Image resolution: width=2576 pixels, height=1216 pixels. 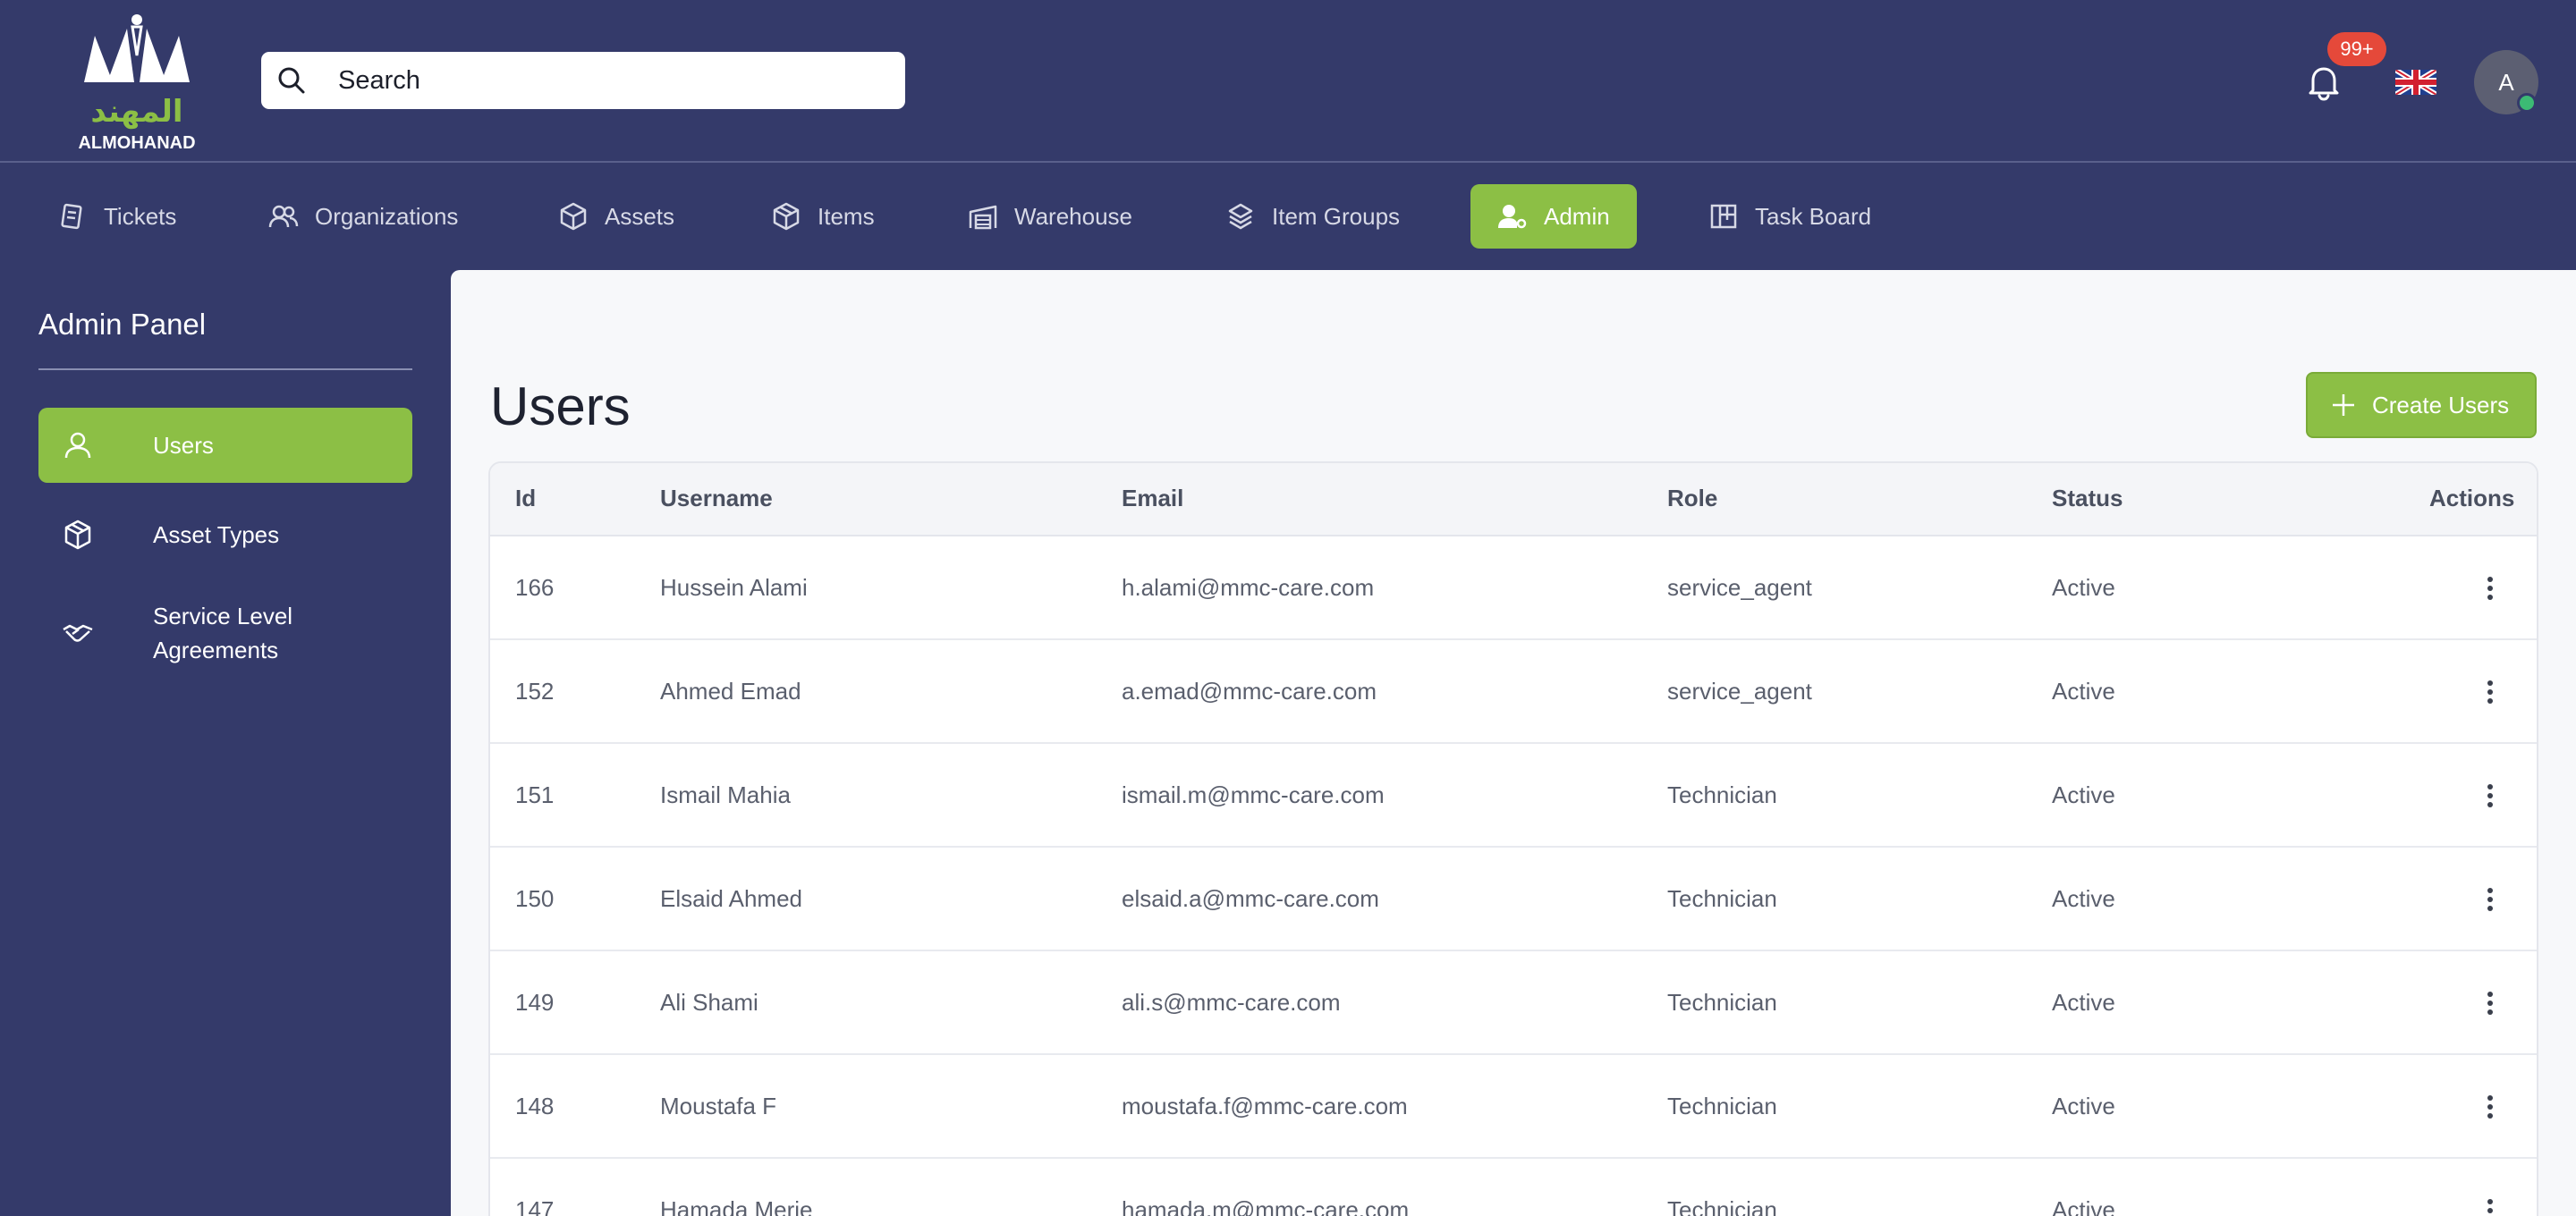 What do you see at coordinates (1739, 587) in the screenshot?
I see `cell-role: service_agent` at bounding box center [1739, 587].